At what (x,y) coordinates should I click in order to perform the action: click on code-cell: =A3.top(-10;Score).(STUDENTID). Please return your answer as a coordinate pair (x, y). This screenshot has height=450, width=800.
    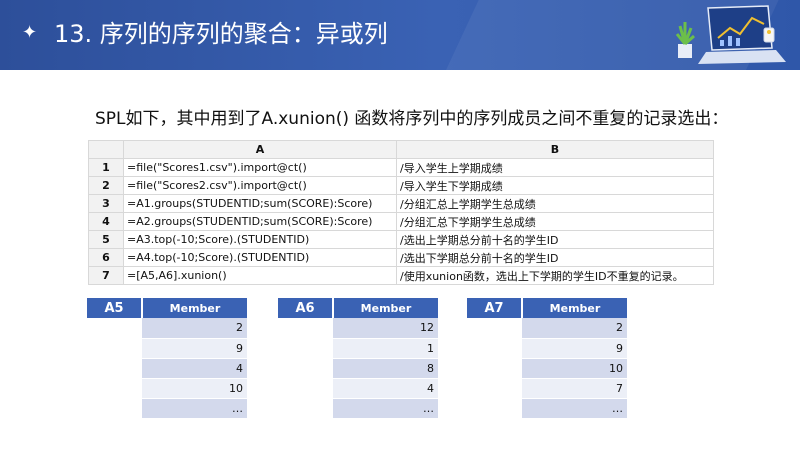
    Looking at the image, I should click on (260, 239).